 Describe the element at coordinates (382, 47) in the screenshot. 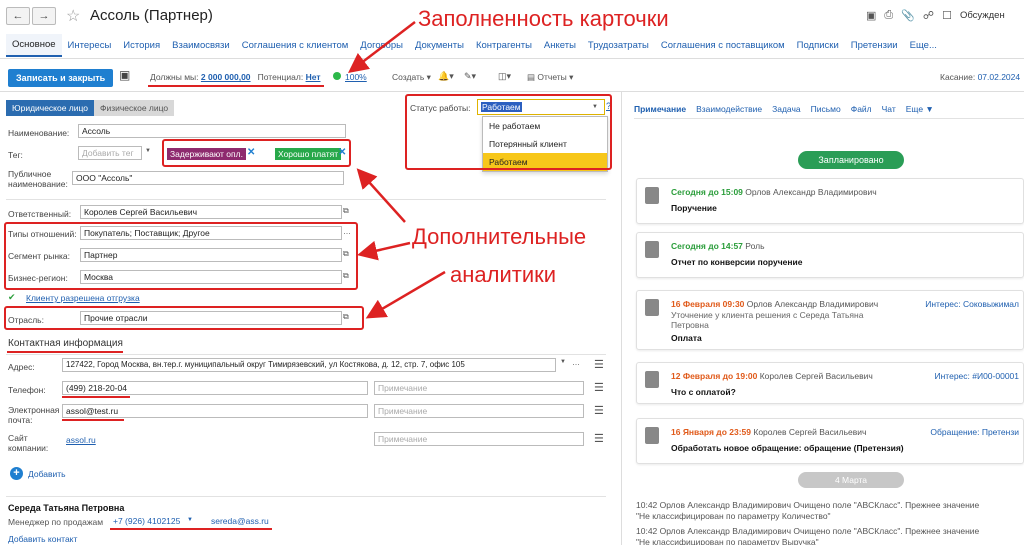

I see `arrow-fill` at that location.